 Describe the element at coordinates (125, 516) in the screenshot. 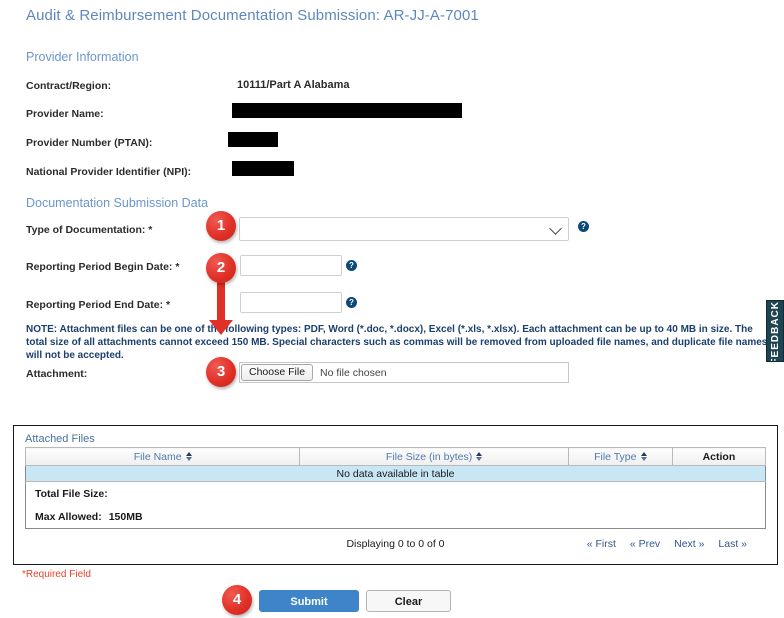

I see `max-allowed-value: 150MB` at that location.